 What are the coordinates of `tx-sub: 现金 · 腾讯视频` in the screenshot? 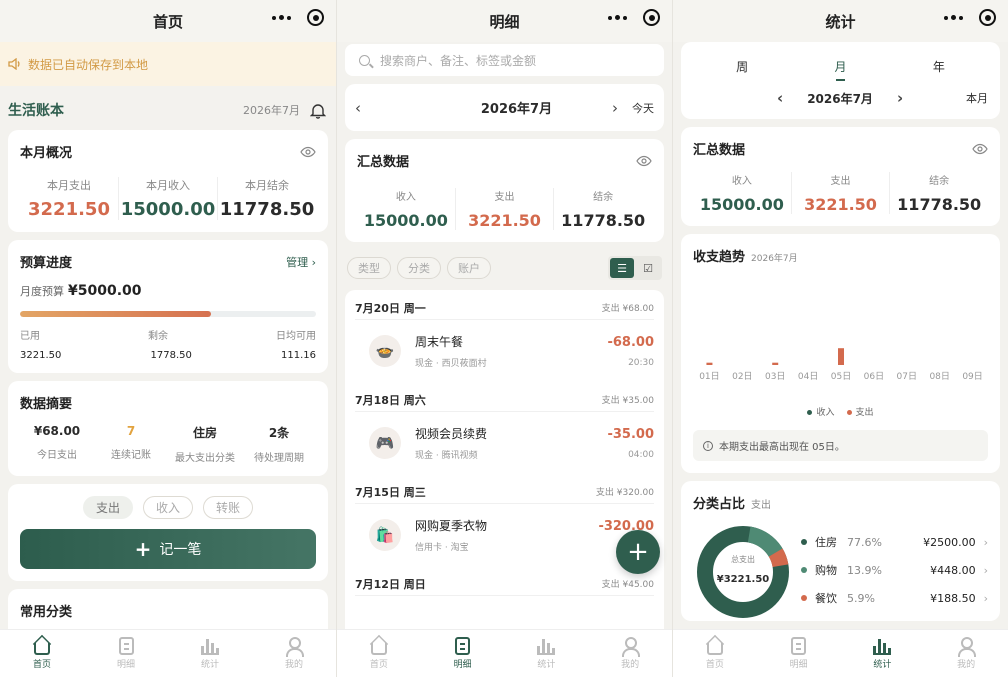 It's located at (446, 456).